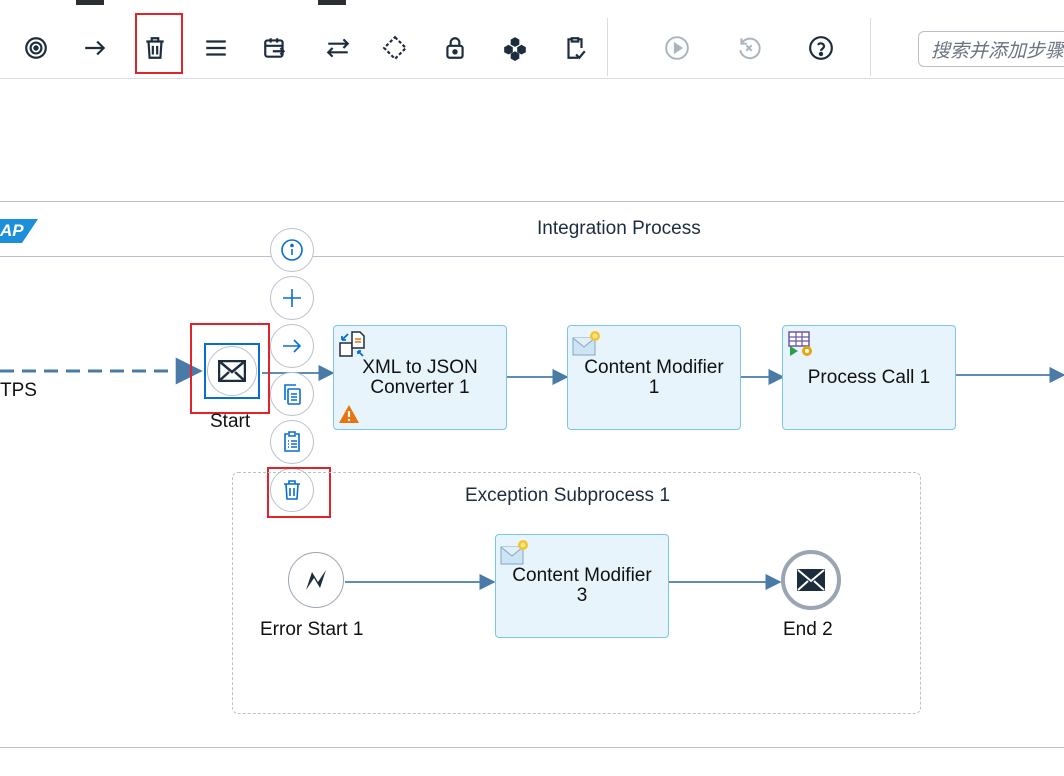 The width and height of the screenshot is (1064, 776). I want to click on envelope-icon, so click(232, 371).